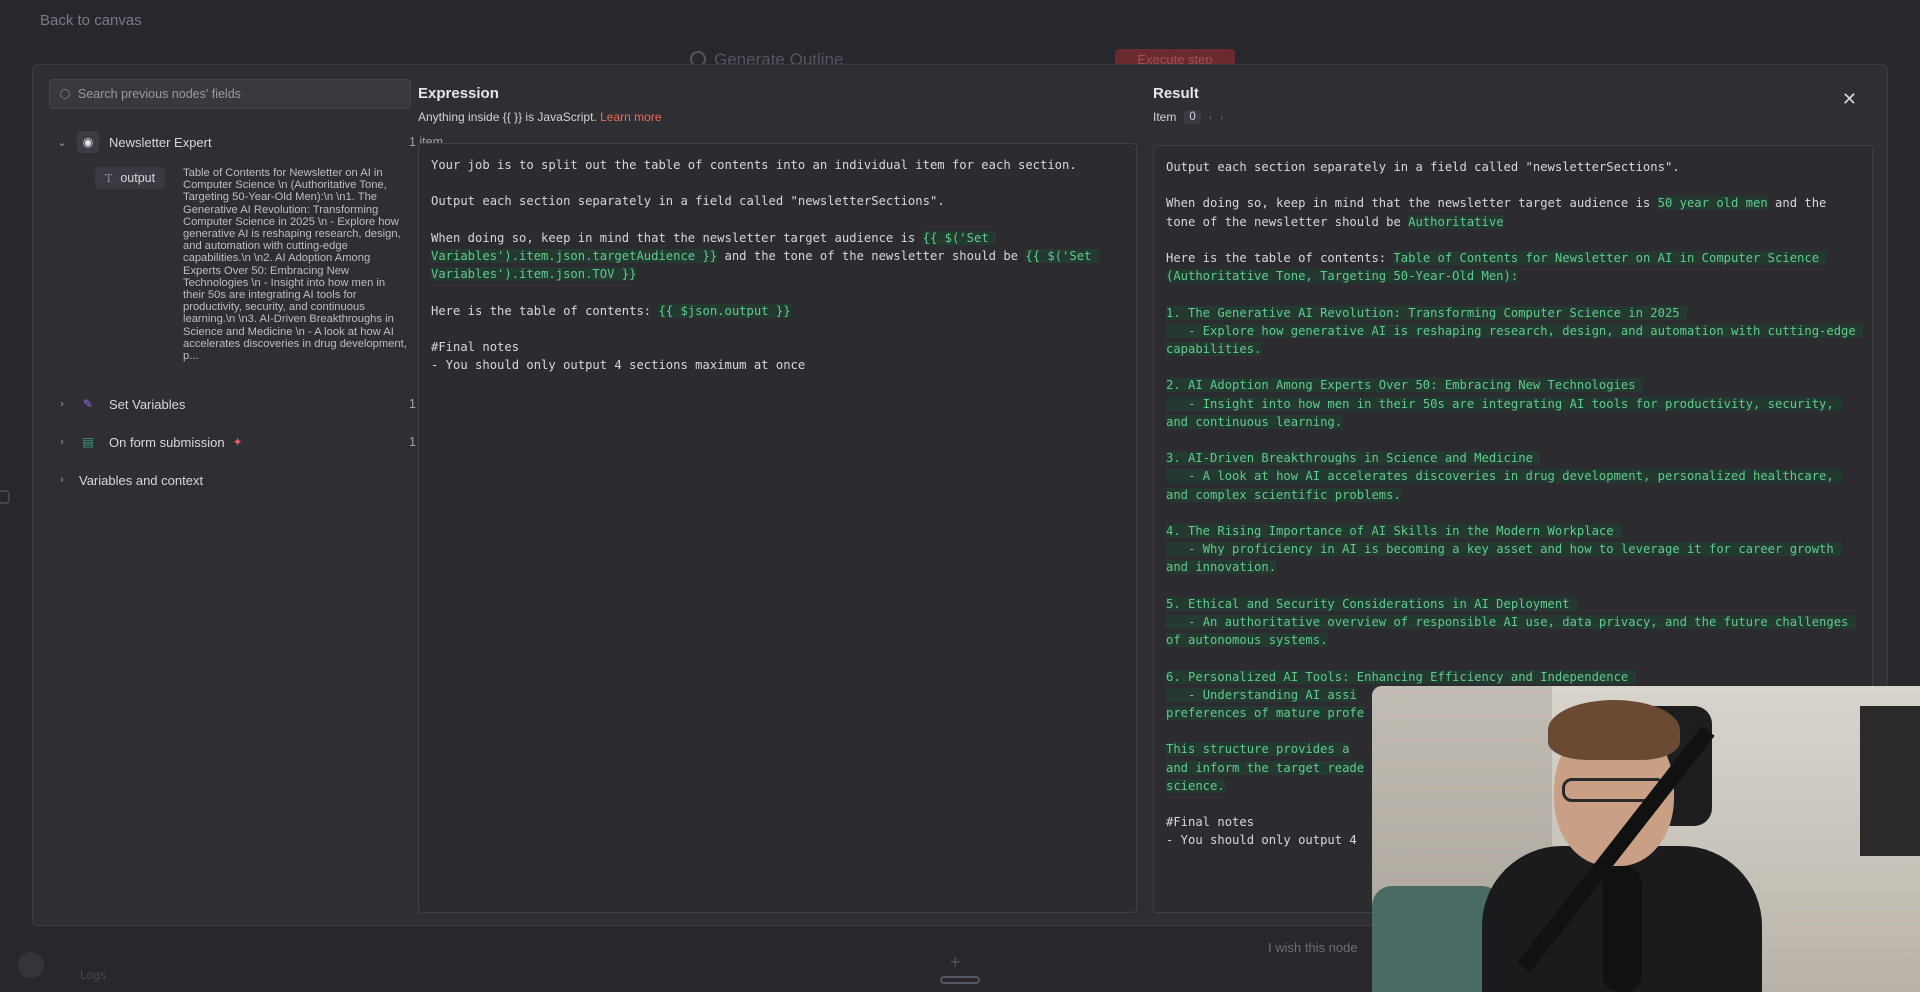 This screenshot has height=992, width=1920. What do you see at coordinates (1210, 822) in the screenshot?
I see `result-text: #Final notes` at bounding box center [1210, 822].